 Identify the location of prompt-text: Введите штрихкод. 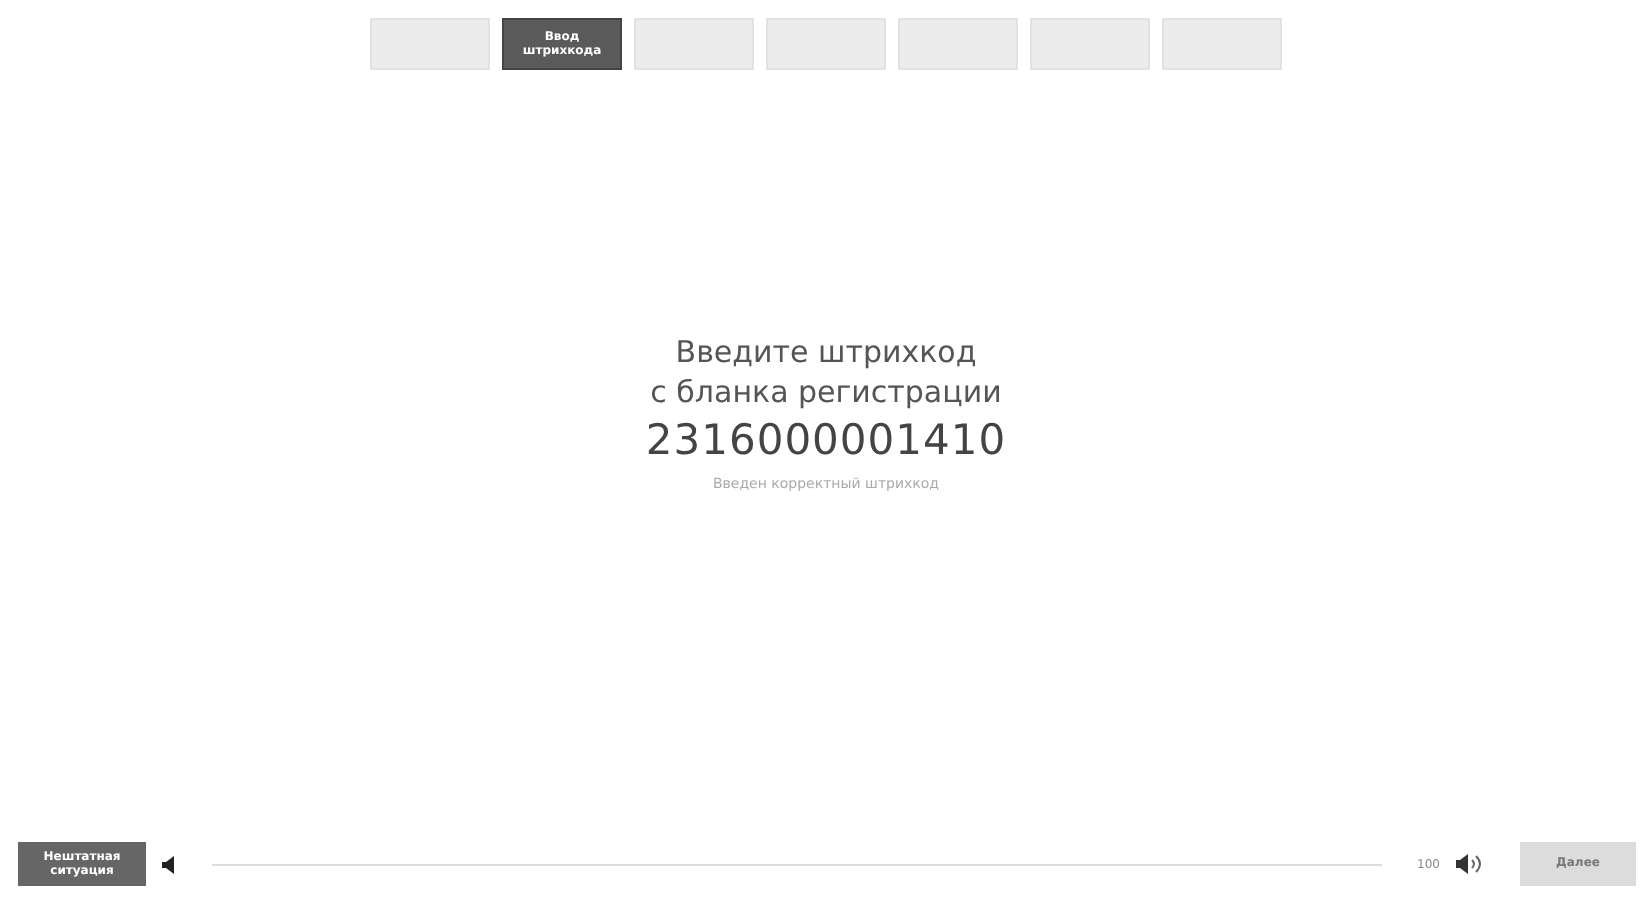
(826, 353).